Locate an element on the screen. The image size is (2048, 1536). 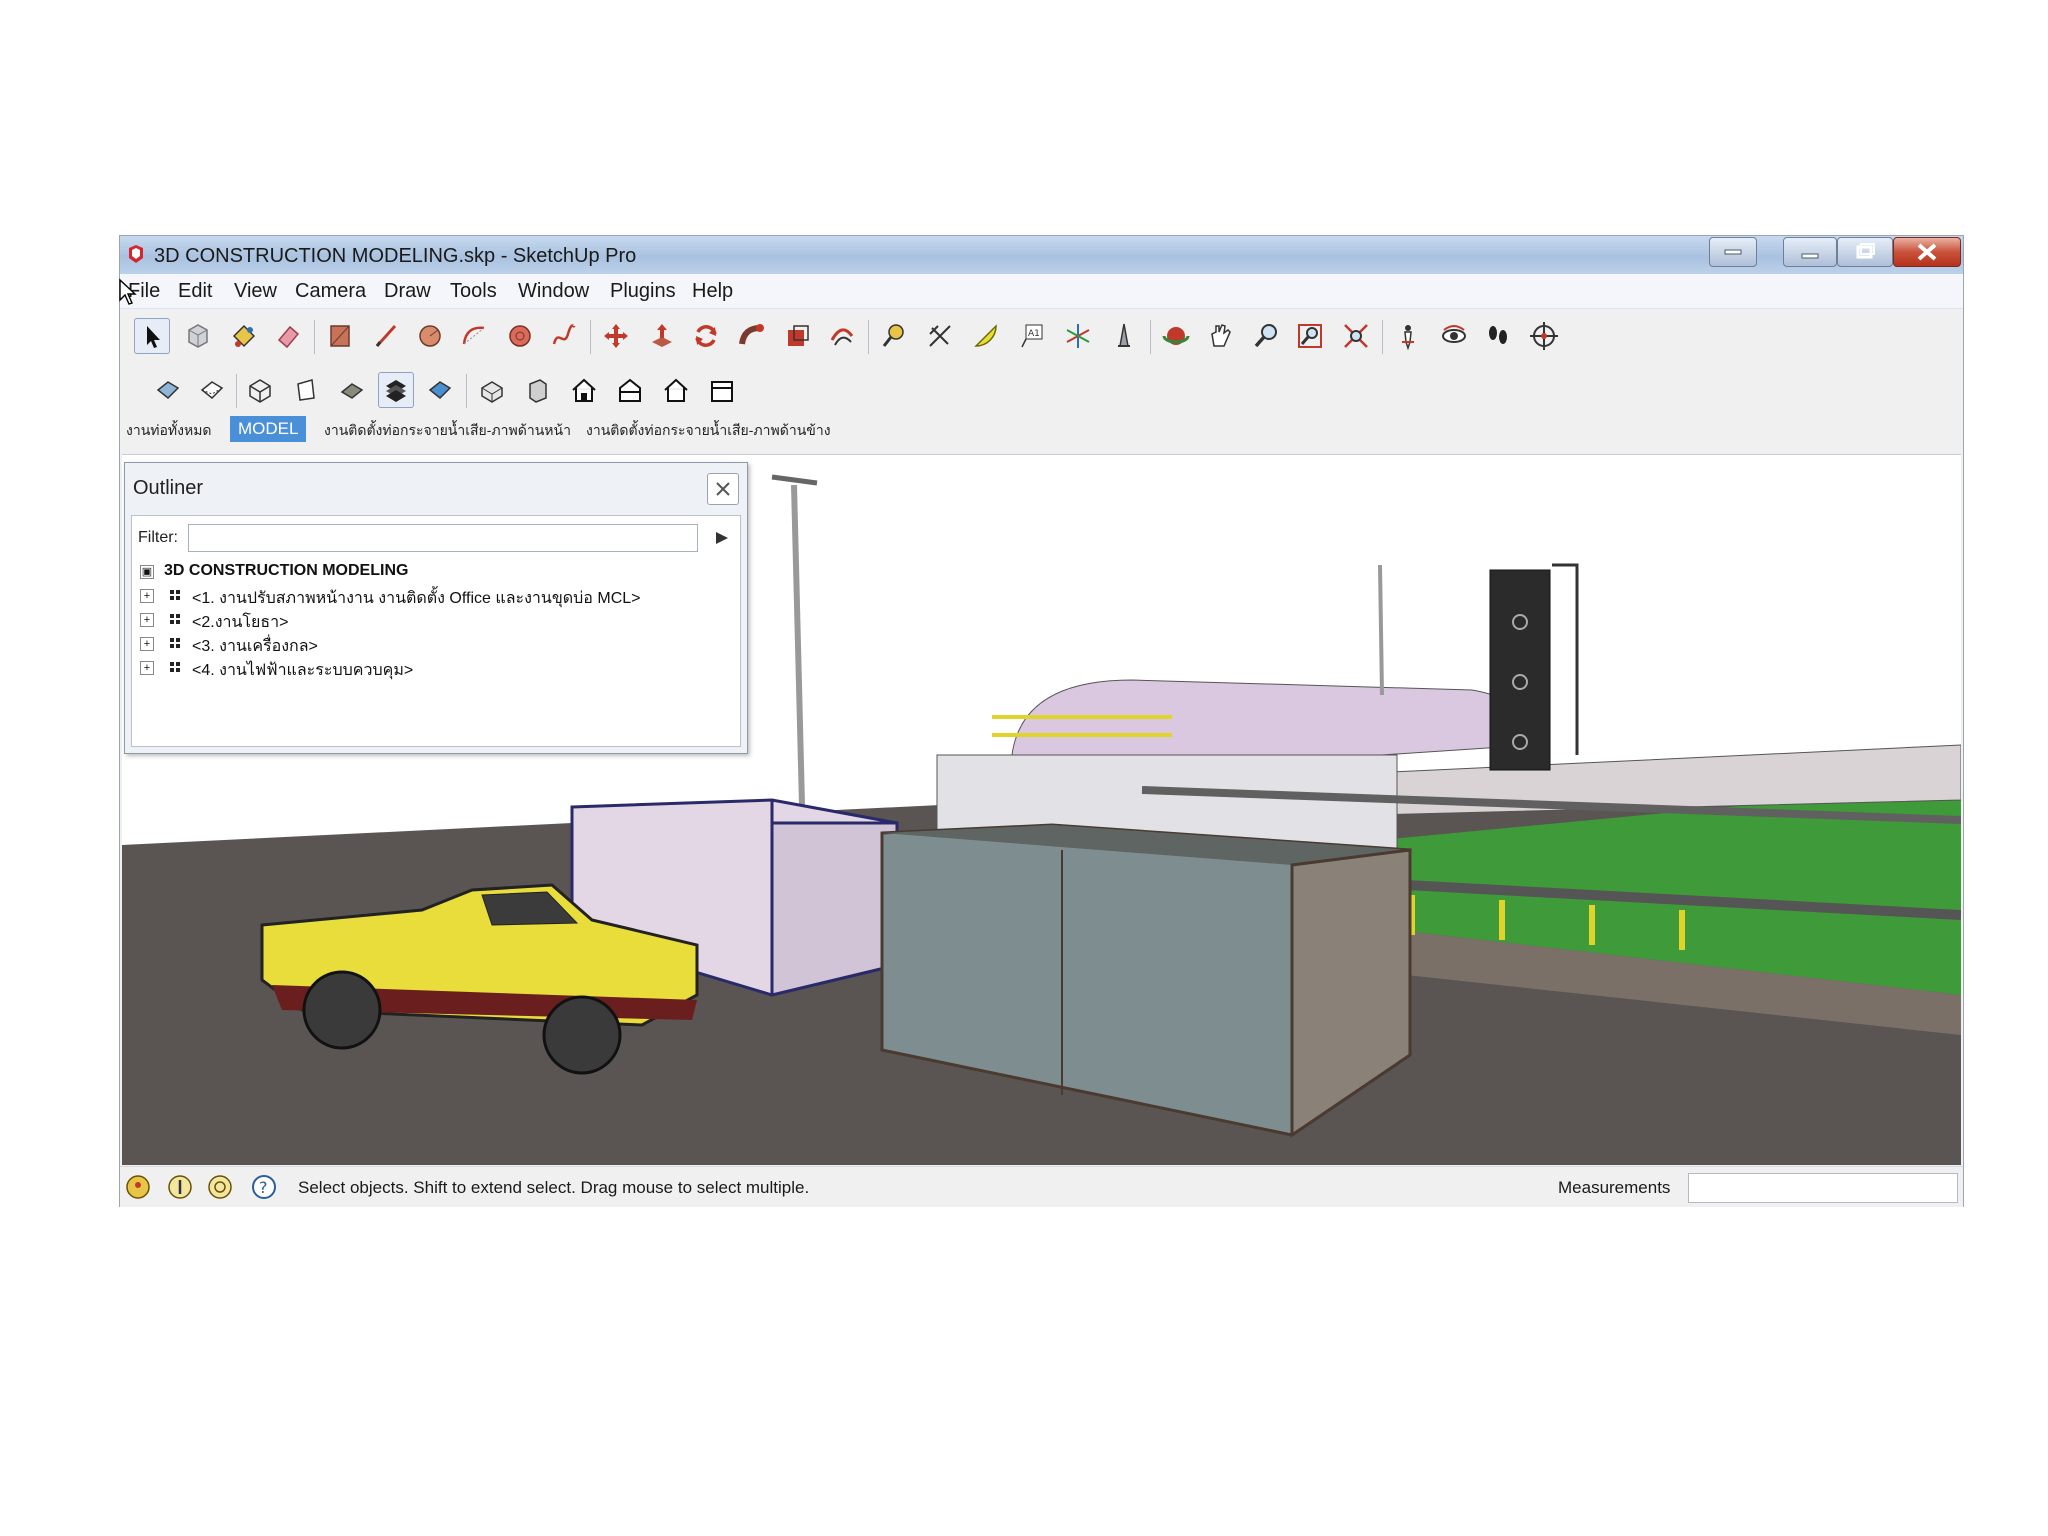
back-view-icon is located at coordinates (676, 390).